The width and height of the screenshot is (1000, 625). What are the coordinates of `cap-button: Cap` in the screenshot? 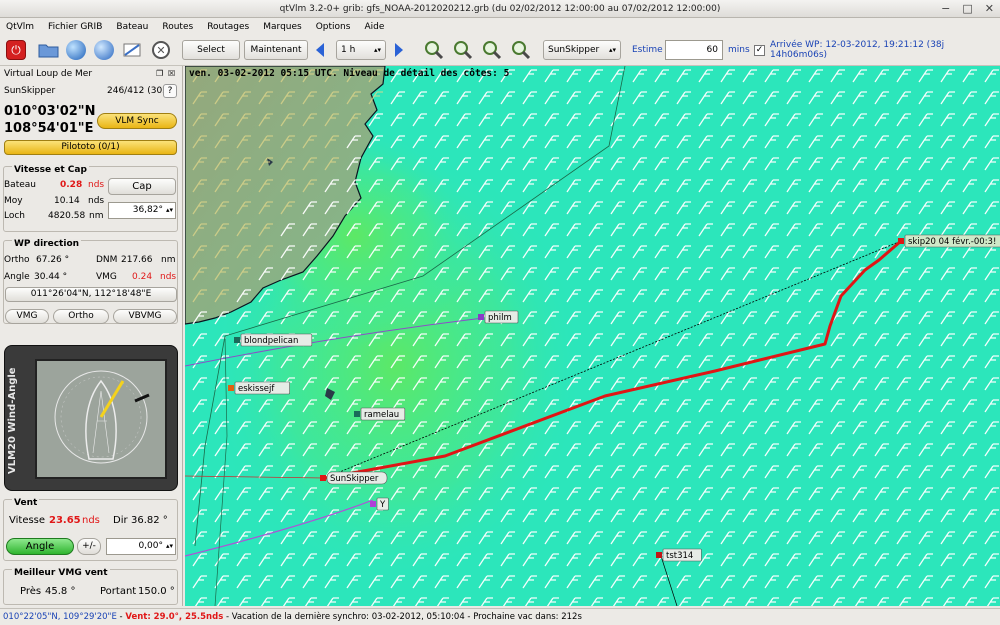 It's located at (142, 186).